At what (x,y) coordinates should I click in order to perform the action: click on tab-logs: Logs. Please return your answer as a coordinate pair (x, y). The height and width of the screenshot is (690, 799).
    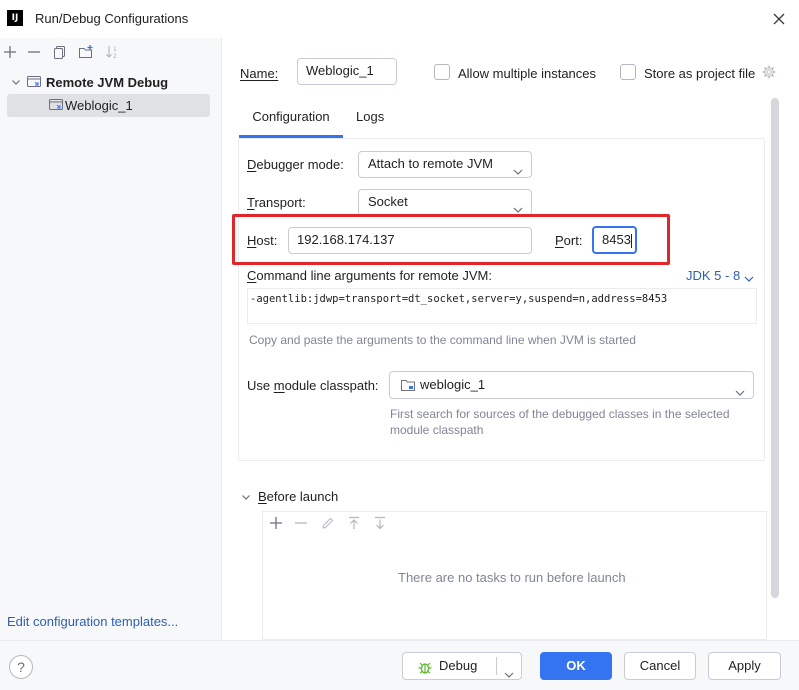
    Looking at the image, I should click on (370, 123).